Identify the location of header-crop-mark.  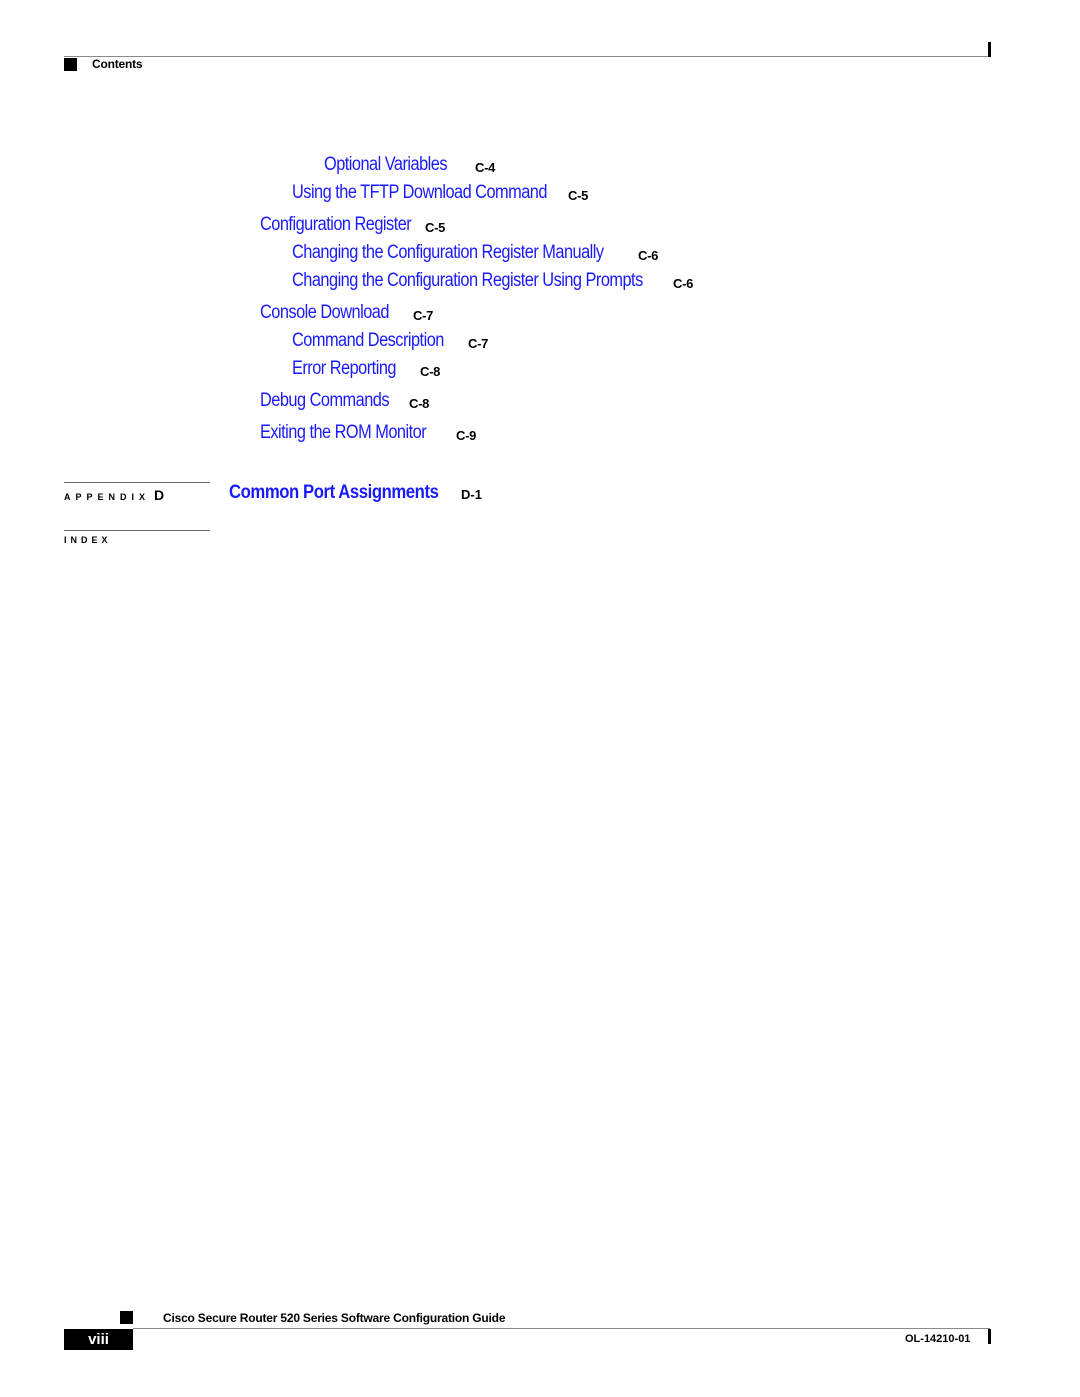
(989, 49).